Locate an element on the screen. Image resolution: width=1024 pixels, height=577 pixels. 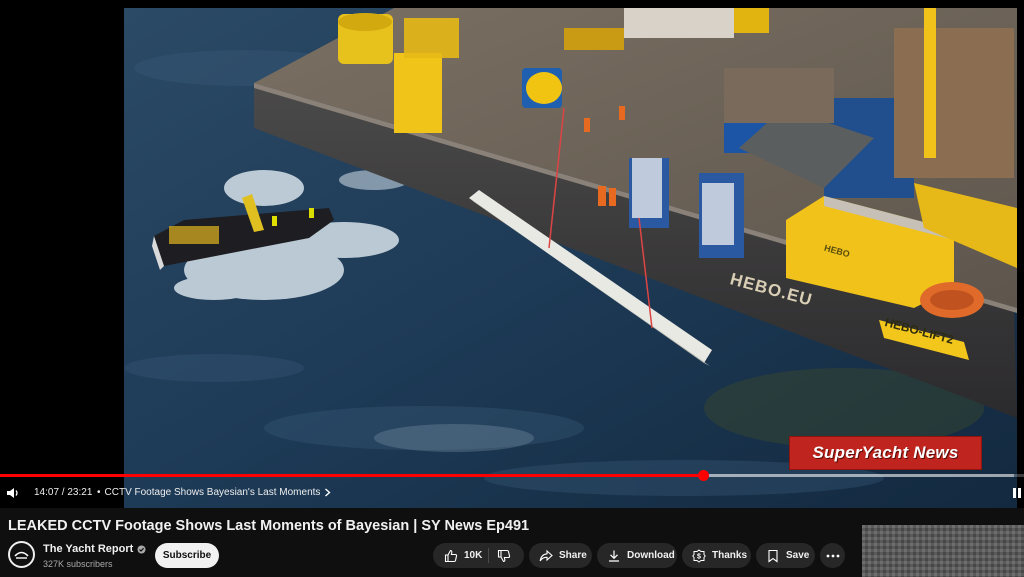
chevron-right-icon is located at coordinates (328, 492).